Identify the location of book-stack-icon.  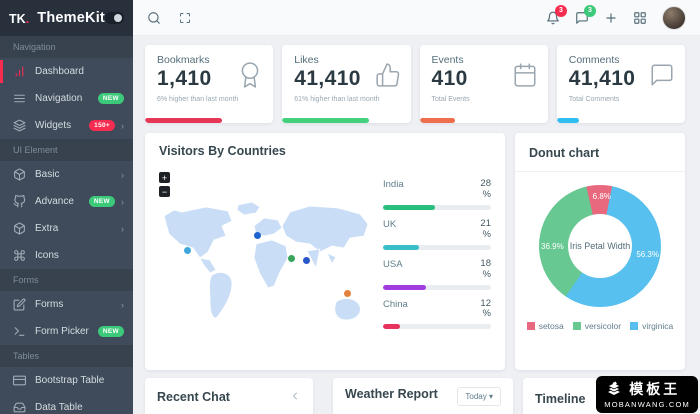
(614, 389).